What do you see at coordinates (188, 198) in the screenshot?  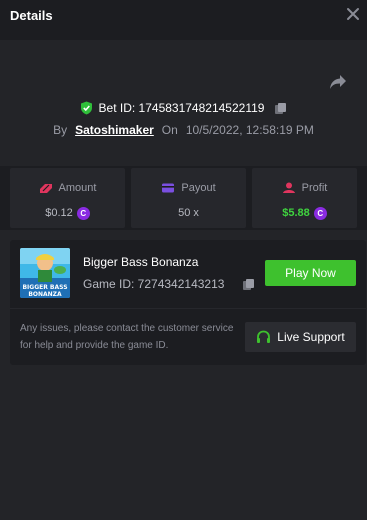 I see `payout-card: Payout 50 x` at bounding box center [188, 198].